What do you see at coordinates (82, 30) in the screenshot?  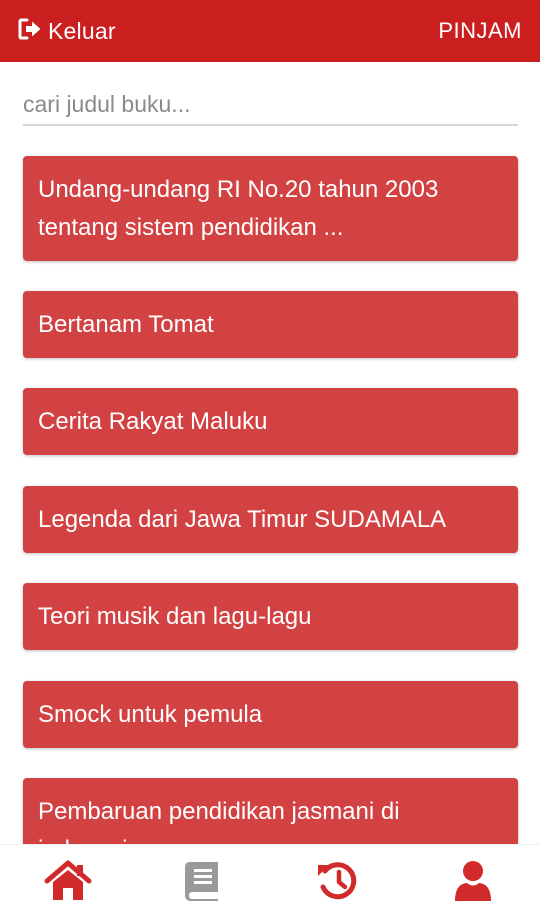 I see `logout-label: Keluar` at bounding box center [82, 30].